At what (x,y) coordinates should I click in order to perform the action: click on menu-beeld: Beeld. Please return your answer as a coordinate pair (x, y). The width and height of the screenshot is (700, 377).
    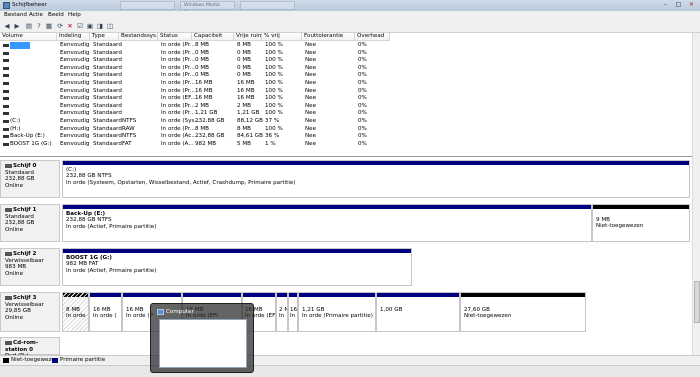
    Looking at the image, I should click on (56, 15).